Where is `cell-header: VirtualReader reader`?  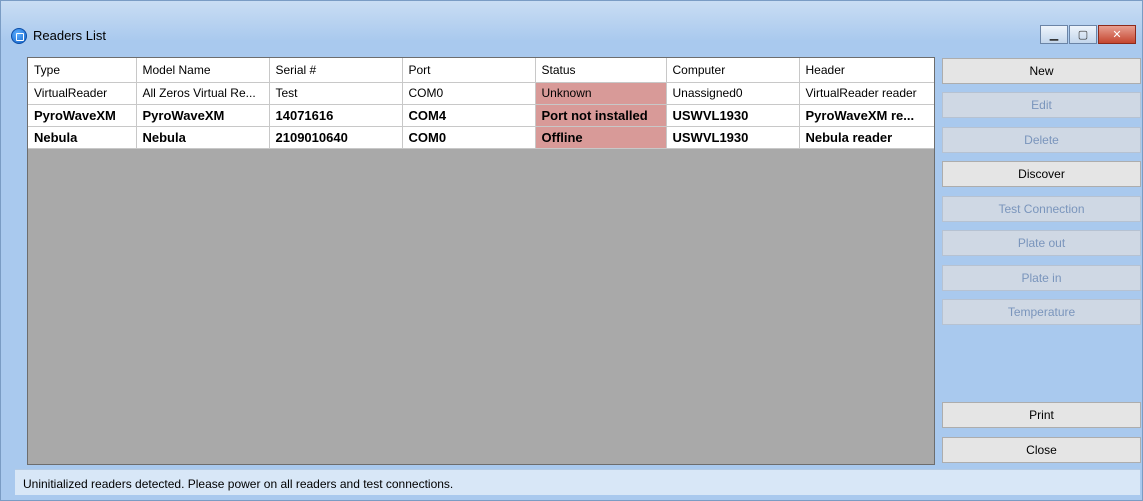 cell-header: VirtualReader reader is located at coordinates (866, 93).